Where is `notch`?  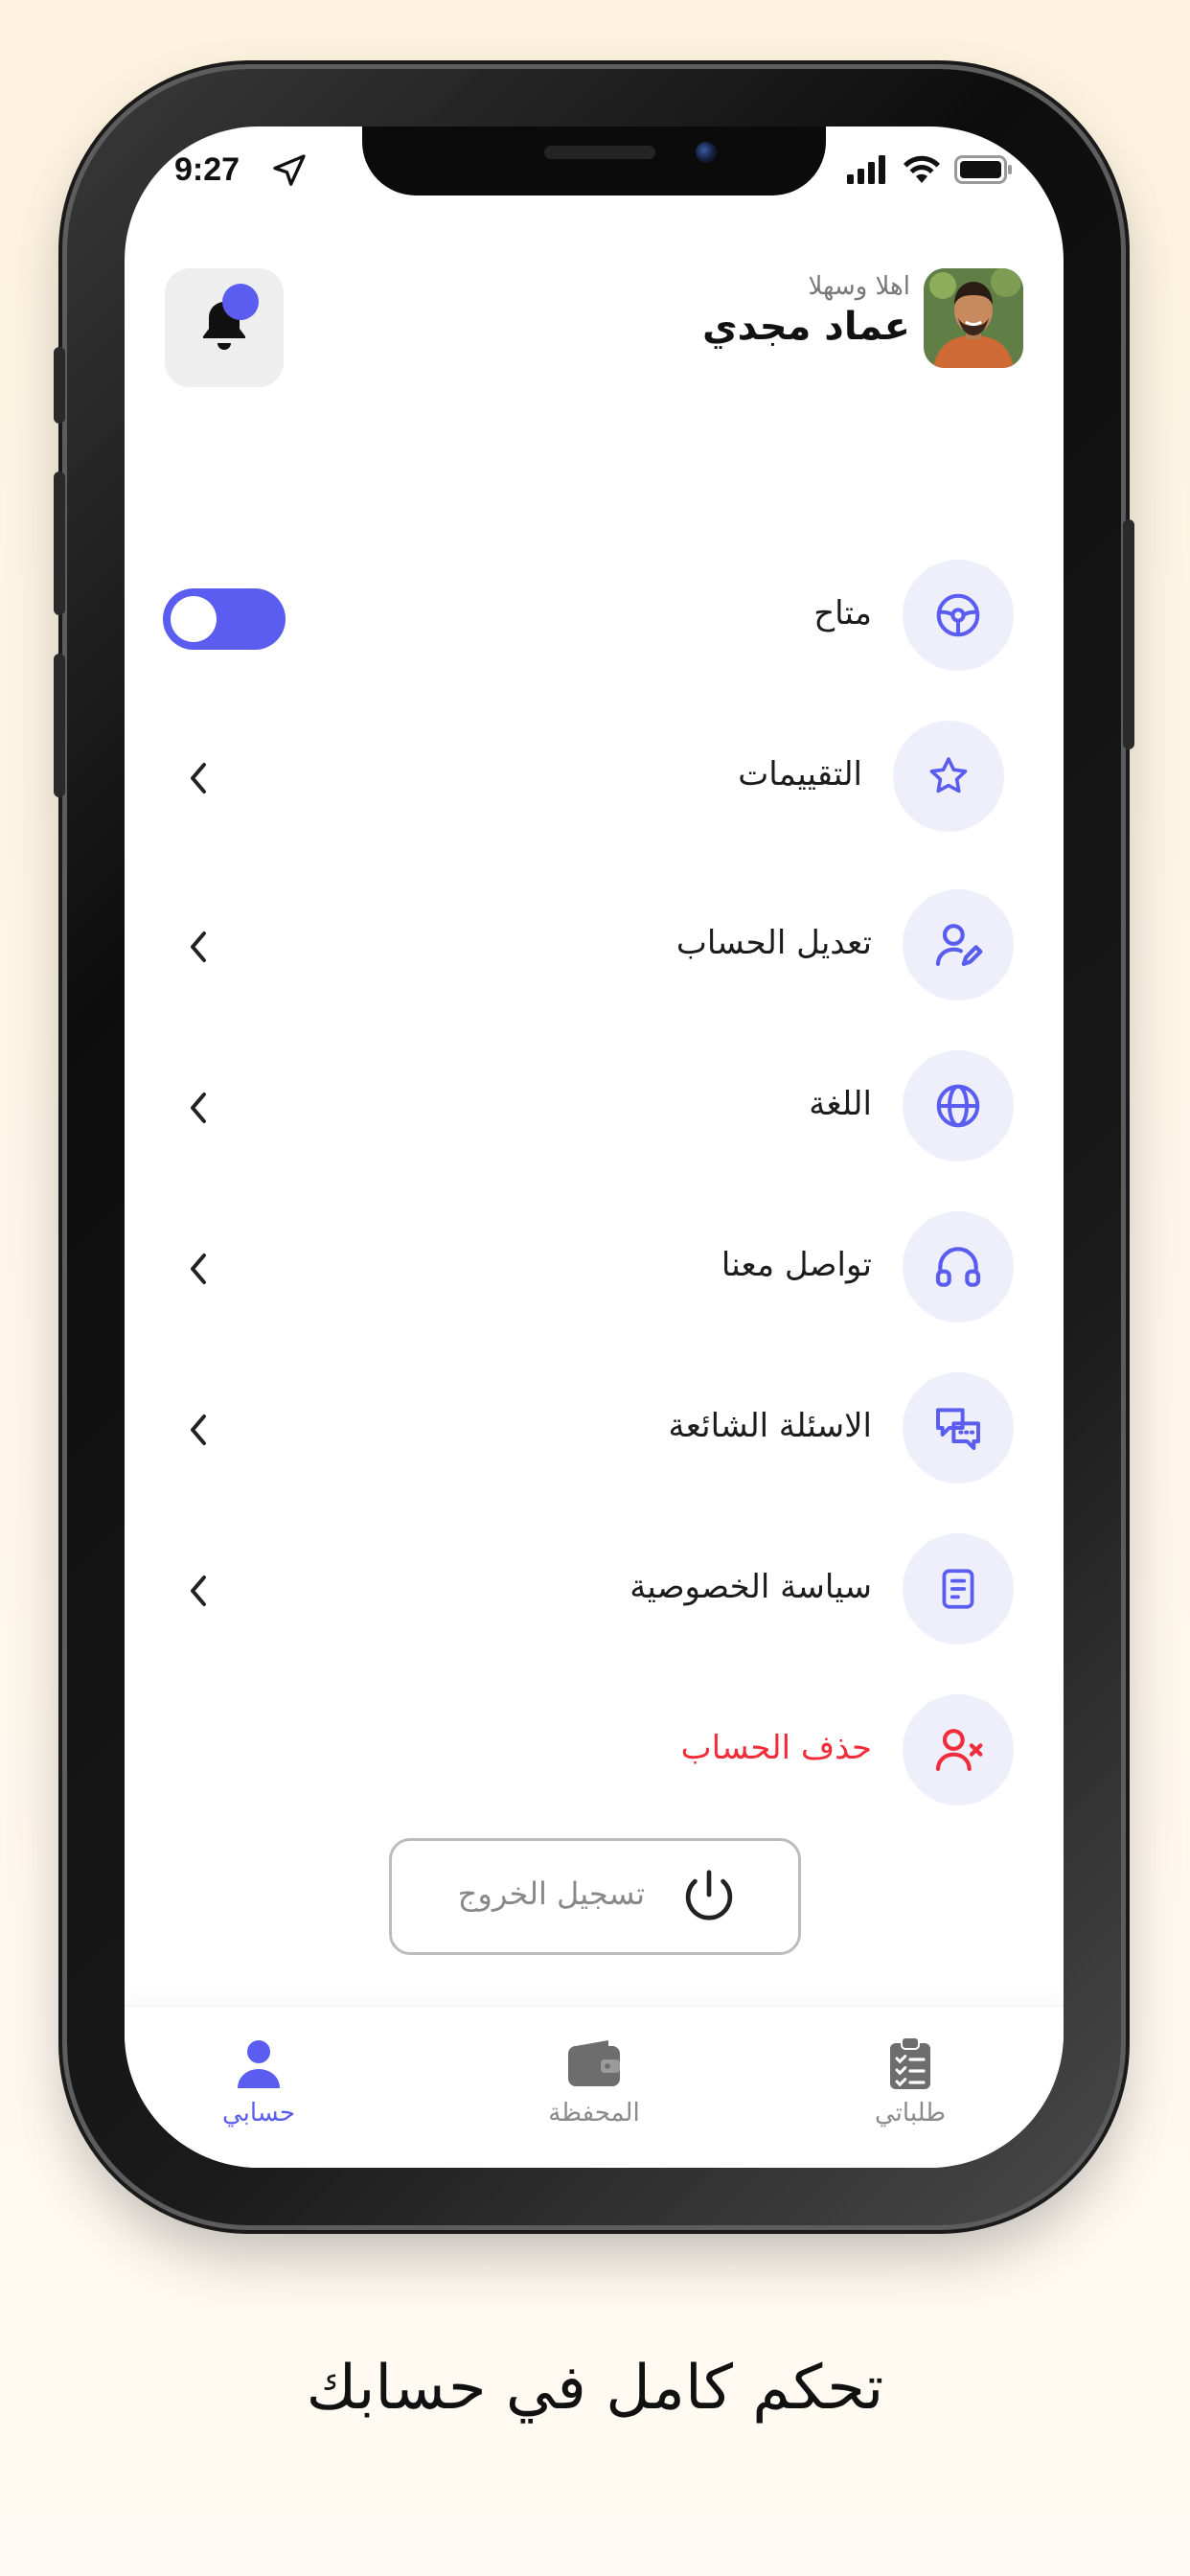
notch is located at coordinates (594, 161).